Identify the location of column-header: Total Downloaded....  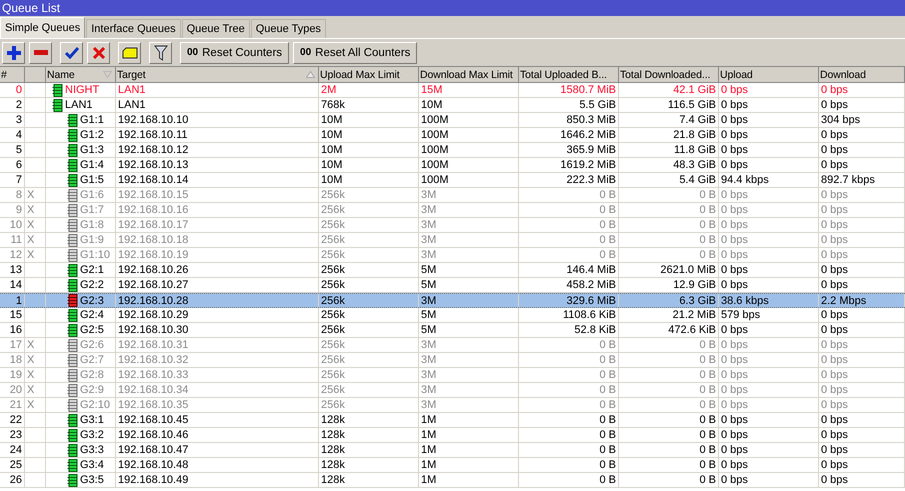
(669, 74).